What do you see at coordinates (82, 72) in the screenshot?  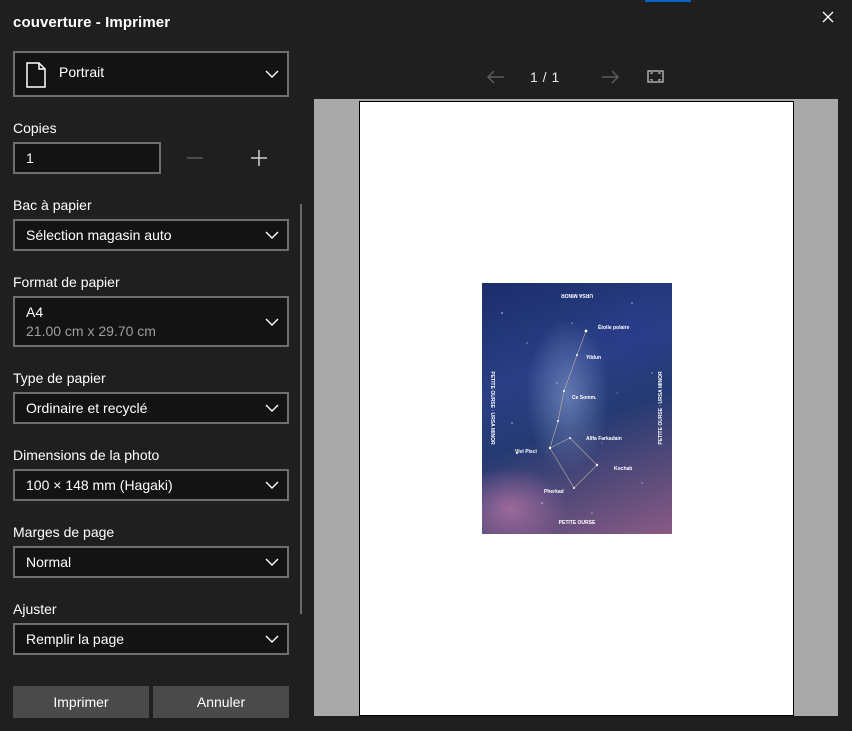 I see `orientation-value: Portrait` at bounding box center [82, 72].